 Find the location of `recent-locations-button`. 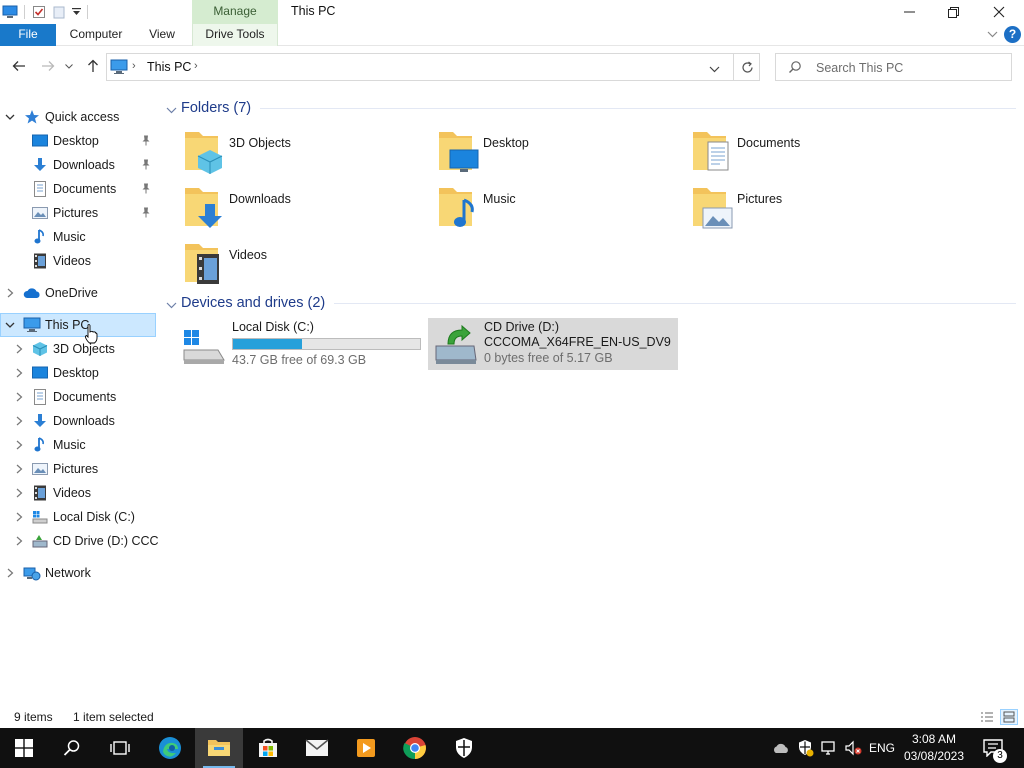

recent-locations-button is located at coordinates (69, 66).